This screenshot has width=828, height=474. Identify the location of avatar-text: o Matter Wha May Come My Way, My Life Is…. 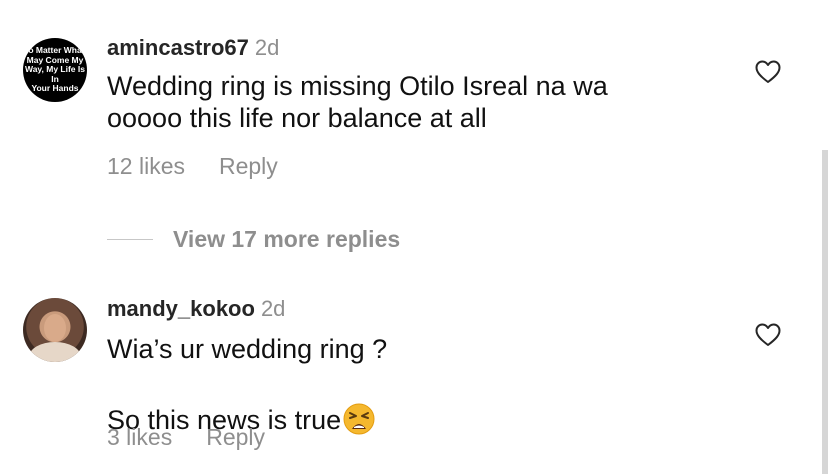
(55, 69).